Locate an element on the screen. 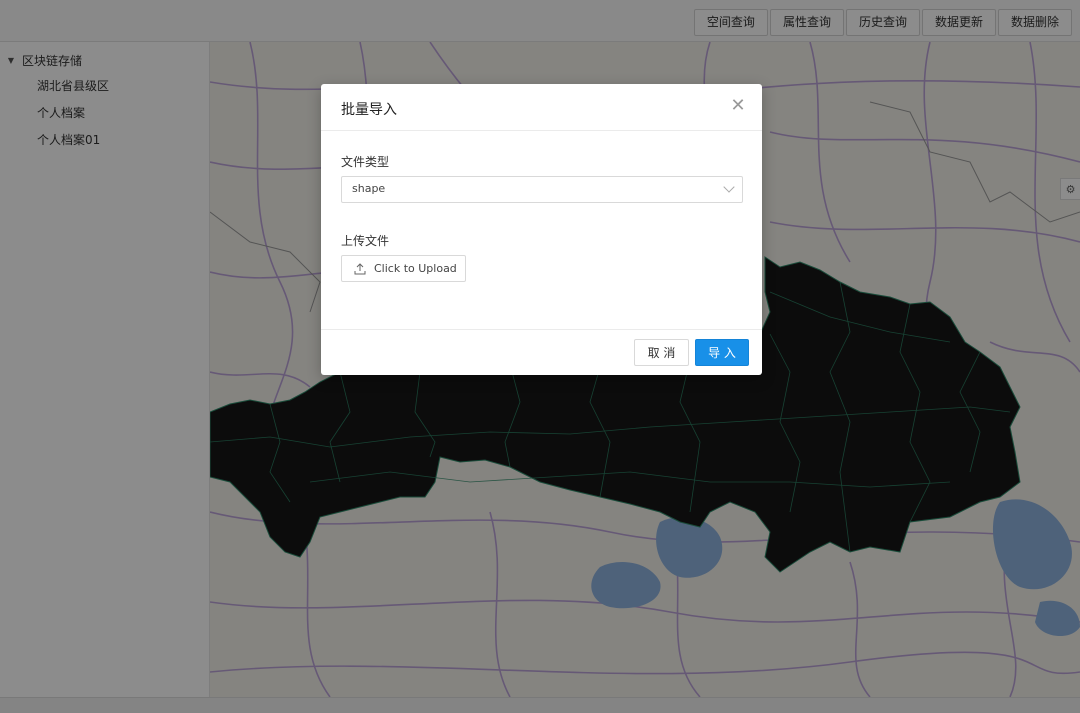 This screenshot has width=1080, height=713. dialog-title: 批量导入 is located at coordinates (369, 110).